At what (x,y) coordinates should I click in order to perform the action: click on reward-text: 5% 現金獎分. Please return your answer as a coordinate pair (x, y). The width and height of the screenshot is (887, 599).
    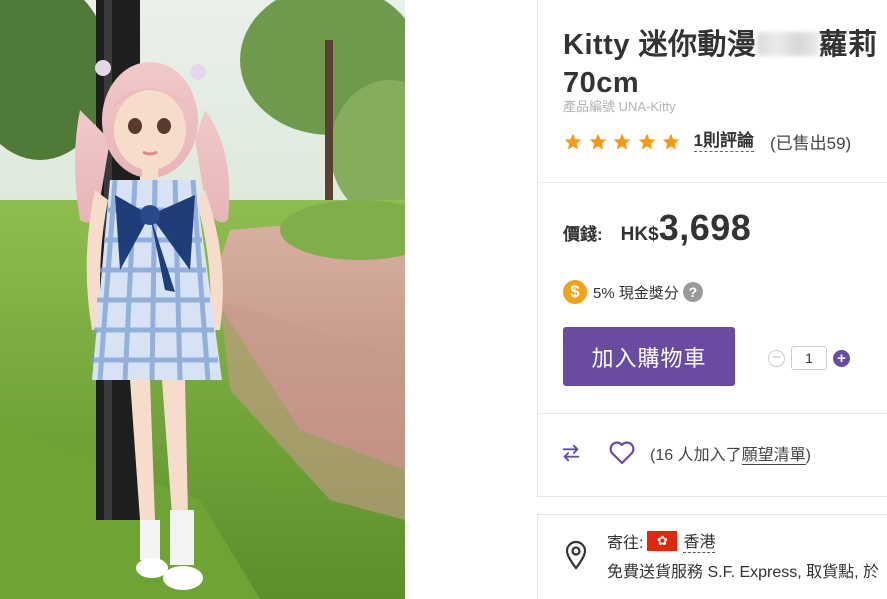
    Looking at the image, I should click on (636, 293).